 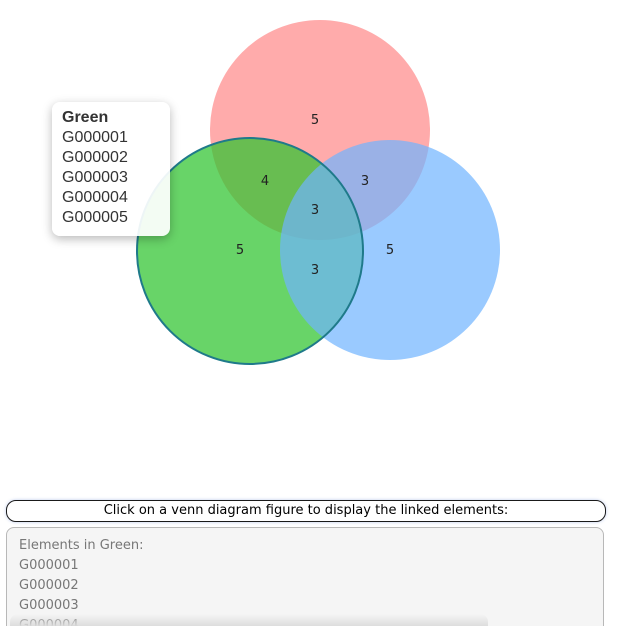 What do you see at coordinates (315, 210) in the screenshot?
I see `all-three-count: 3` at bounding box center [315, 210].